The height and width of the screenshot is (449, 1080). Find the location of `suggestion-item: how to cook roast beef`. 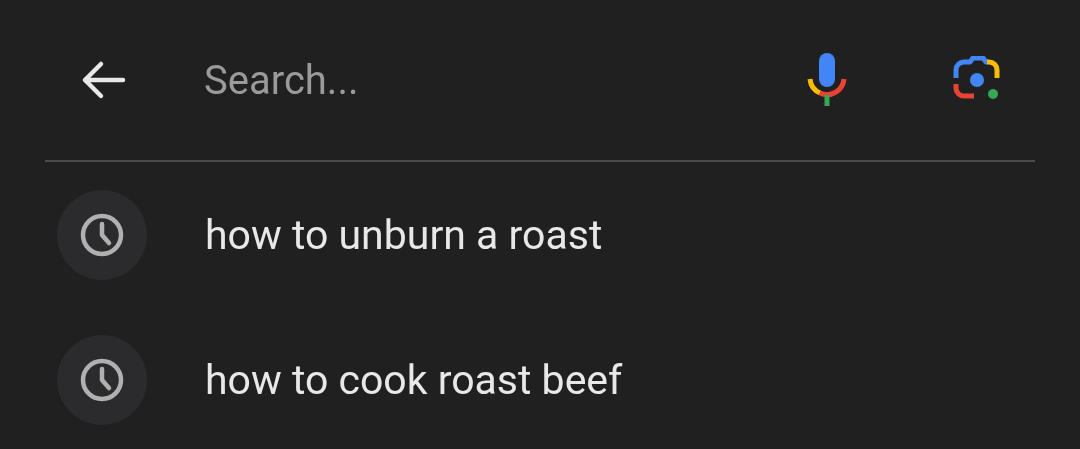

suggestion-item: how to cook roast beef is located at coordinates (414, 379).